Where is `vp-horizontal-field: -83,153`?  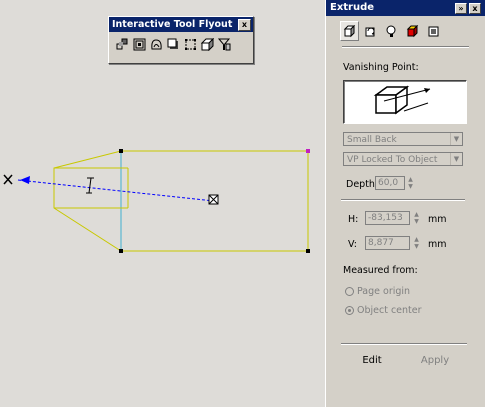 vp-horizontal-field: -83,153 is located at coordinates (387, 218).